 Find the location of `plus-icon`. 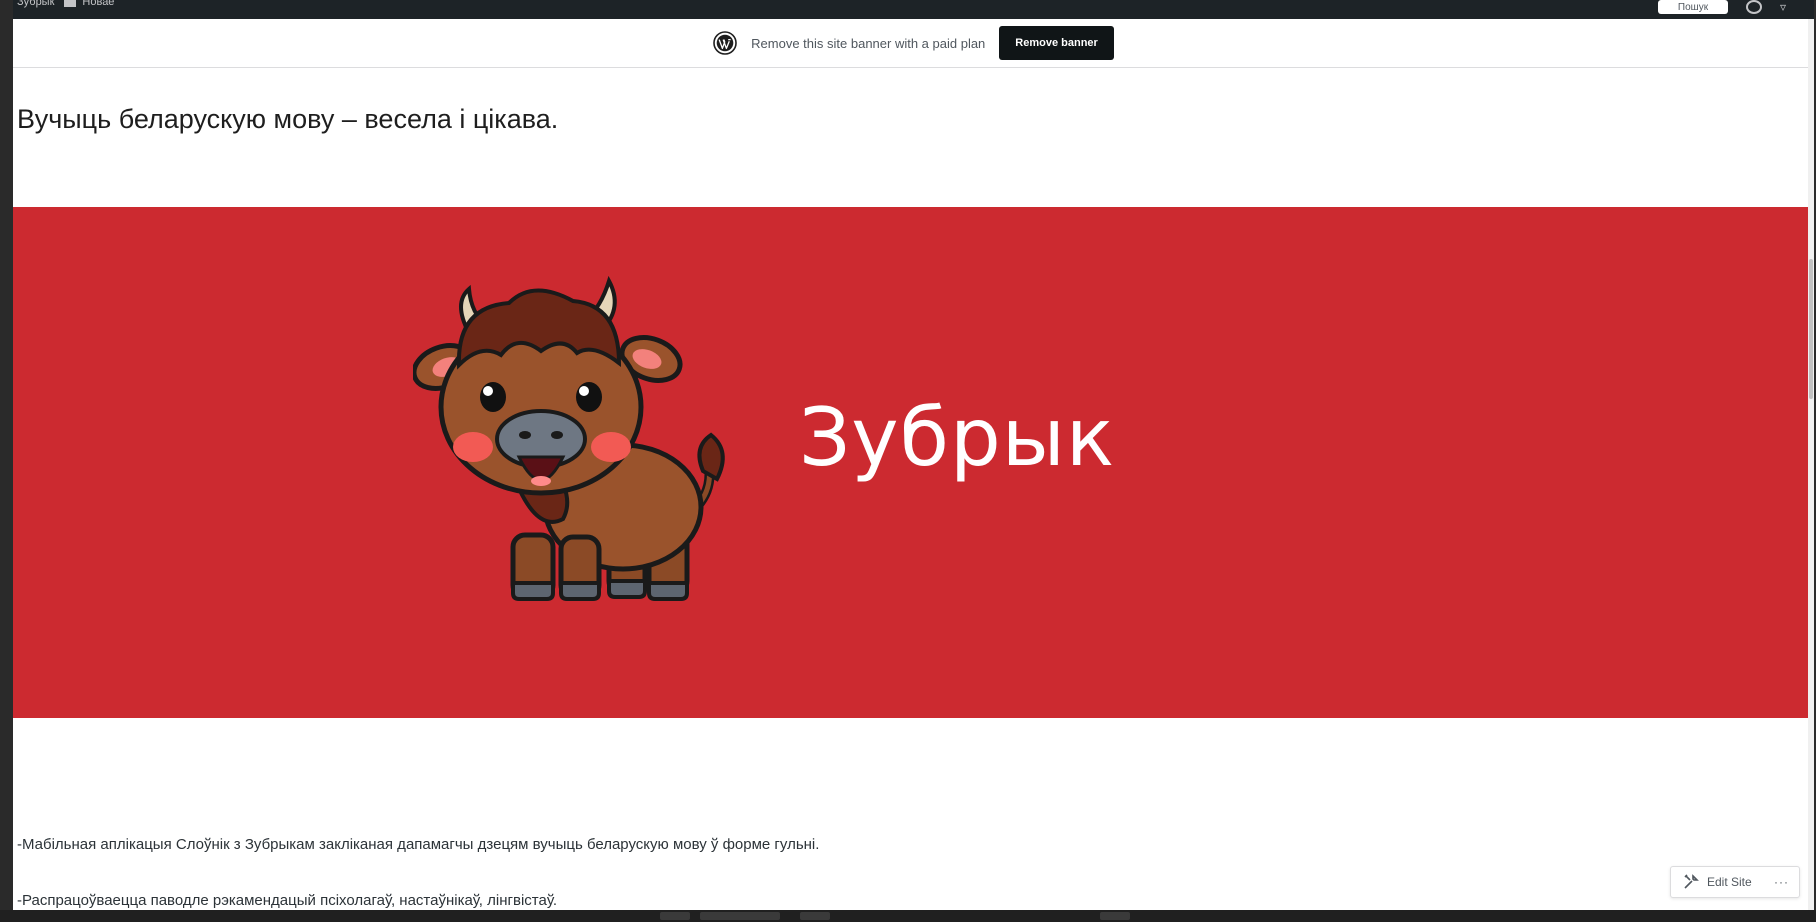

plus-icon is located at coordinates (70, 4).